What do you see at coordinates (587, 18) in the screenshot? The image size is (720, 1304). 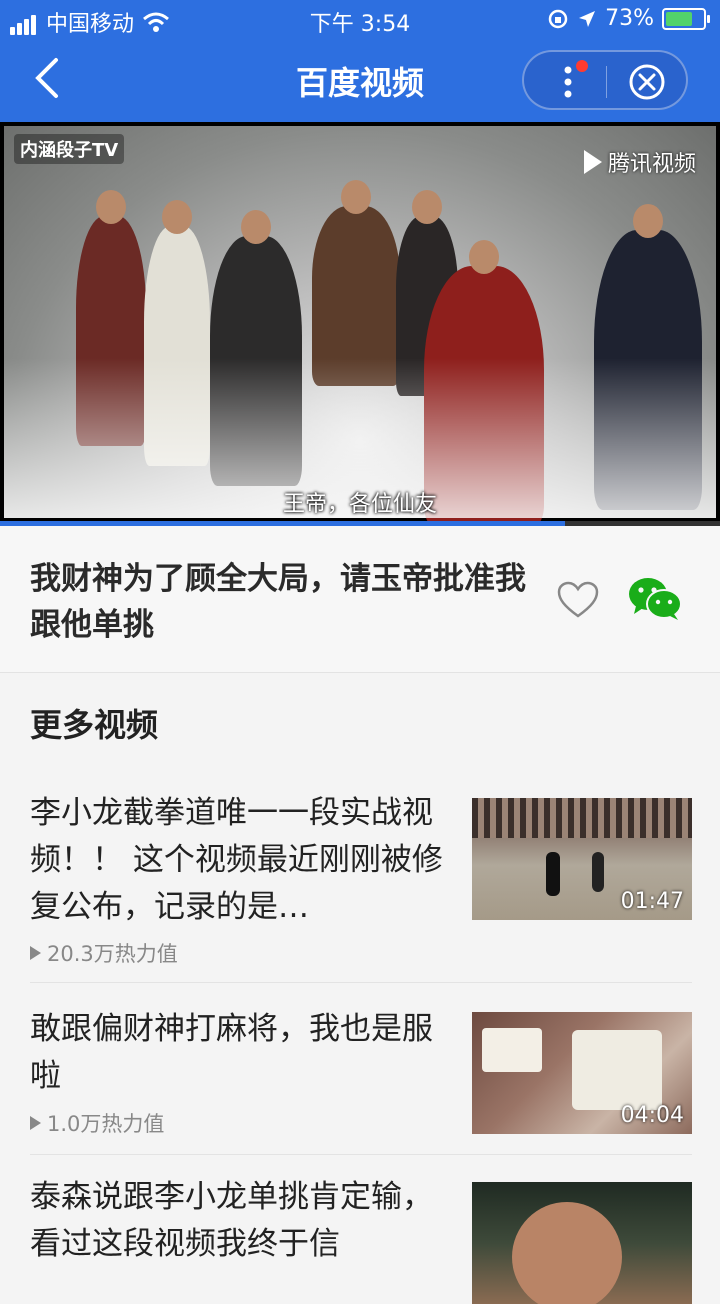 I see `location-icon` at bounding box center [587, 18].